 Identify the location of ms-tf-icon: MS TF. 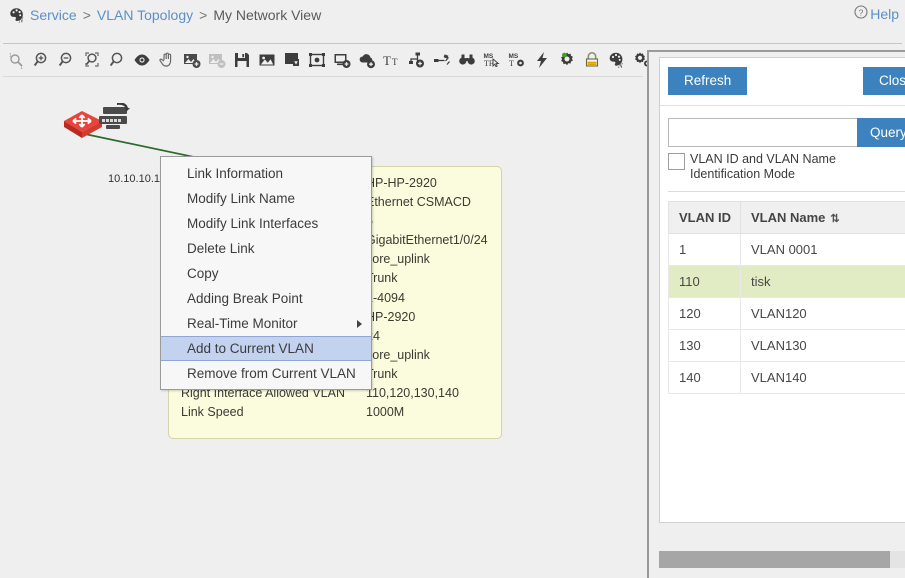
(492, 60).